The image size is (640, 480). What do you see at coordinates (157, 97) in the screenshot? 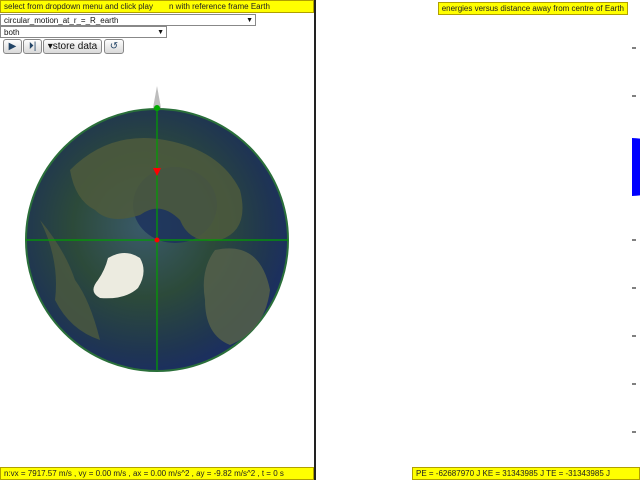
I see `pole-marker-spike` at bounding box center [157, 97].